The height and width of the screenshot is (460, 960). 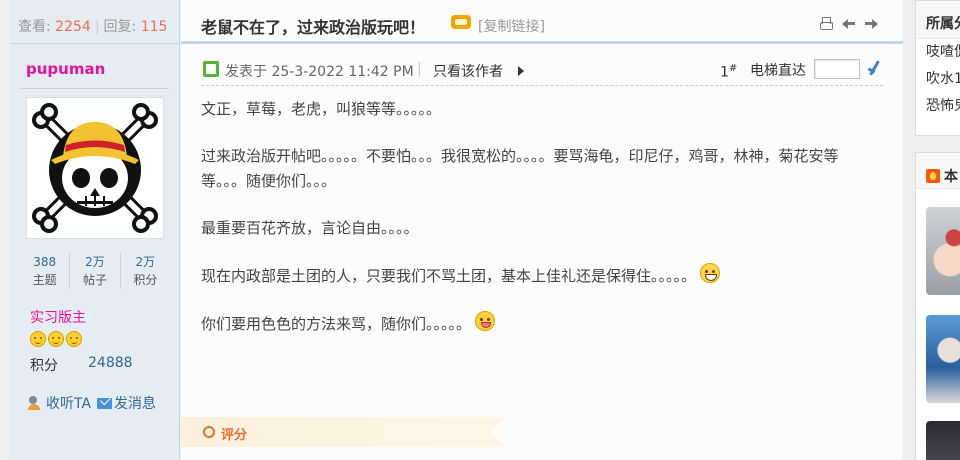 I want to click on forum-box: 所属分 吱喳侃 吹水1 恐怖鬼, so click(x=937, y=68).